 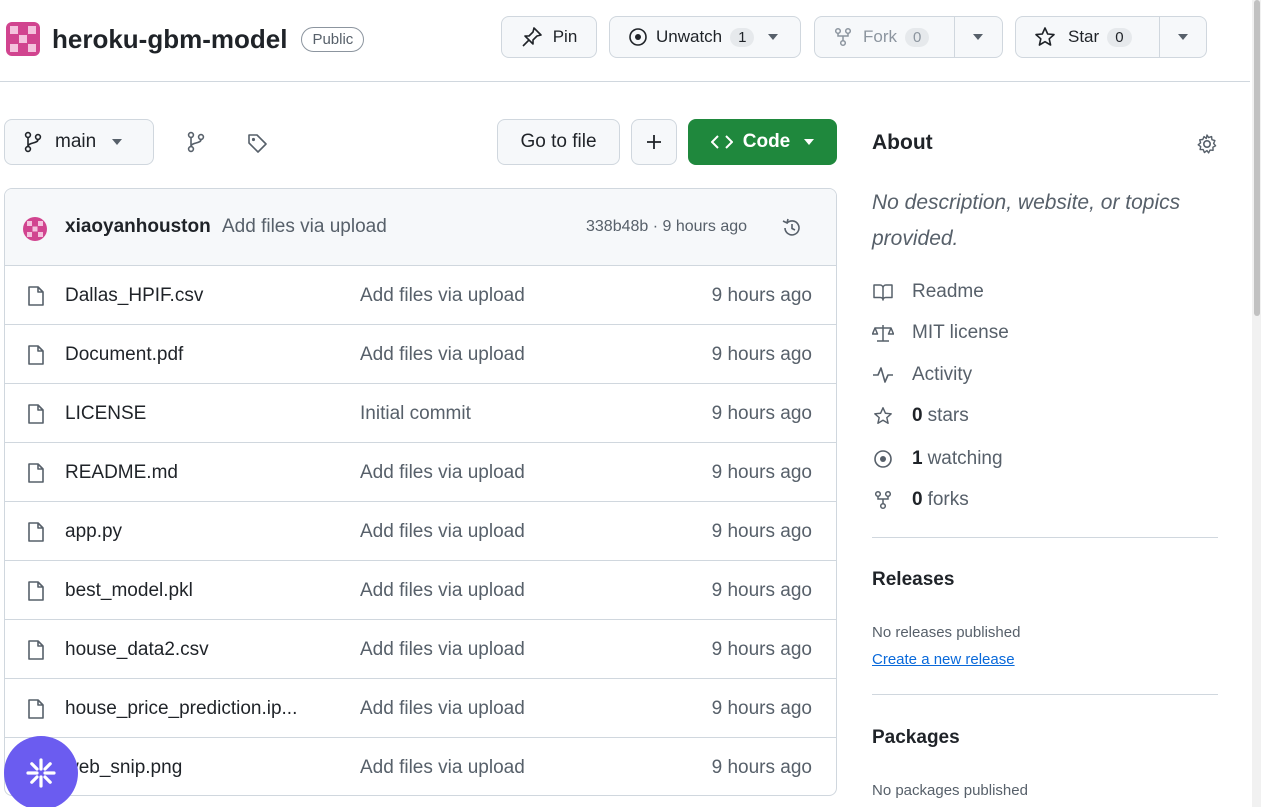 I want to click on file-row: LICENSE Initial commit 9 hours ago, so click(x=420, y=413).